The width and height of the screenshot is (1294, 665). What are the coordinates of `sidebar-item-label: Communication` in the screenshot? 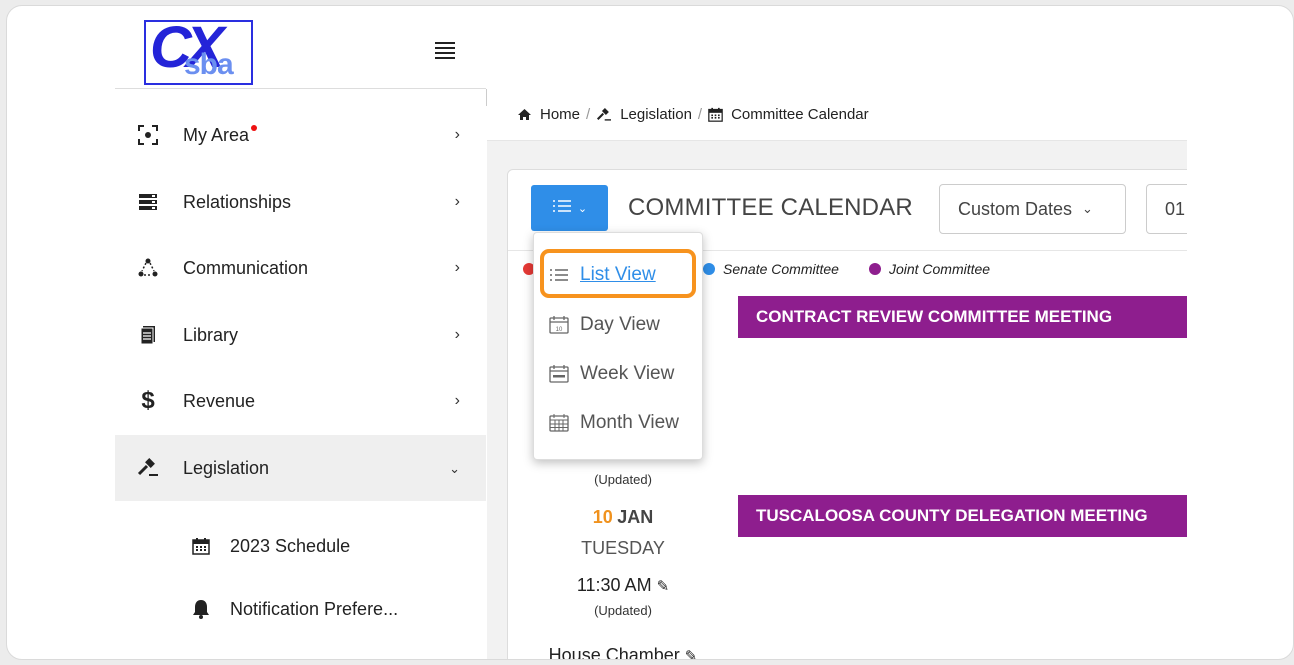 It's located at (246, 267).